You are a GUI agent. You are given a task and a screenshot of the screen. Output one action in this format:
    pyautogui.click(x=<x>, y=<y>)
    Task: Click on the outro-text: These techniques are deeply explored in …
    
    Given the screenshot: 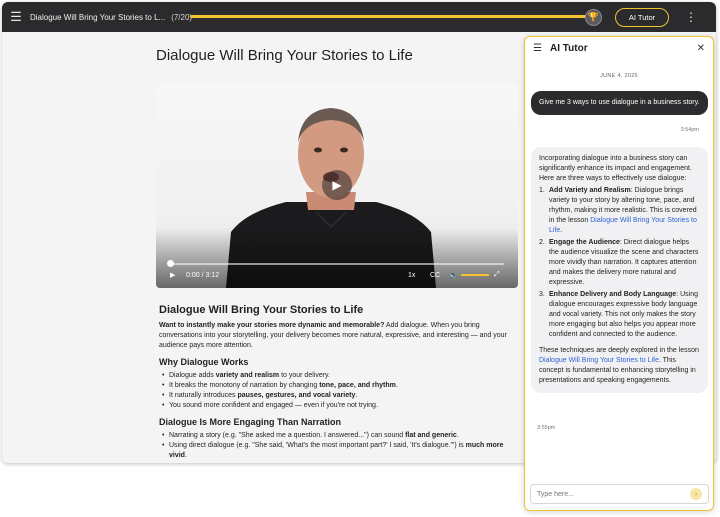 What is the action you would take?
    pyautogui.click(x=619, y=350)
    